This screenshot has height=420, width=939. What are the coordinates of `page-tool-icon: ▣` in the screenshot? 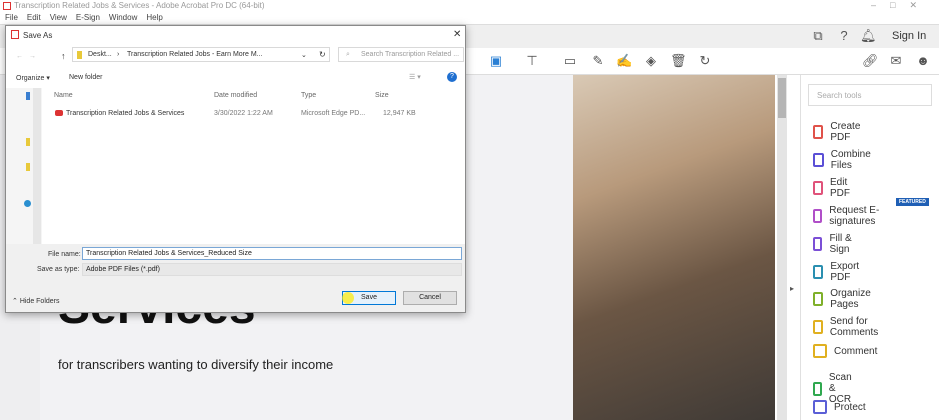 It's located at (496, 61).